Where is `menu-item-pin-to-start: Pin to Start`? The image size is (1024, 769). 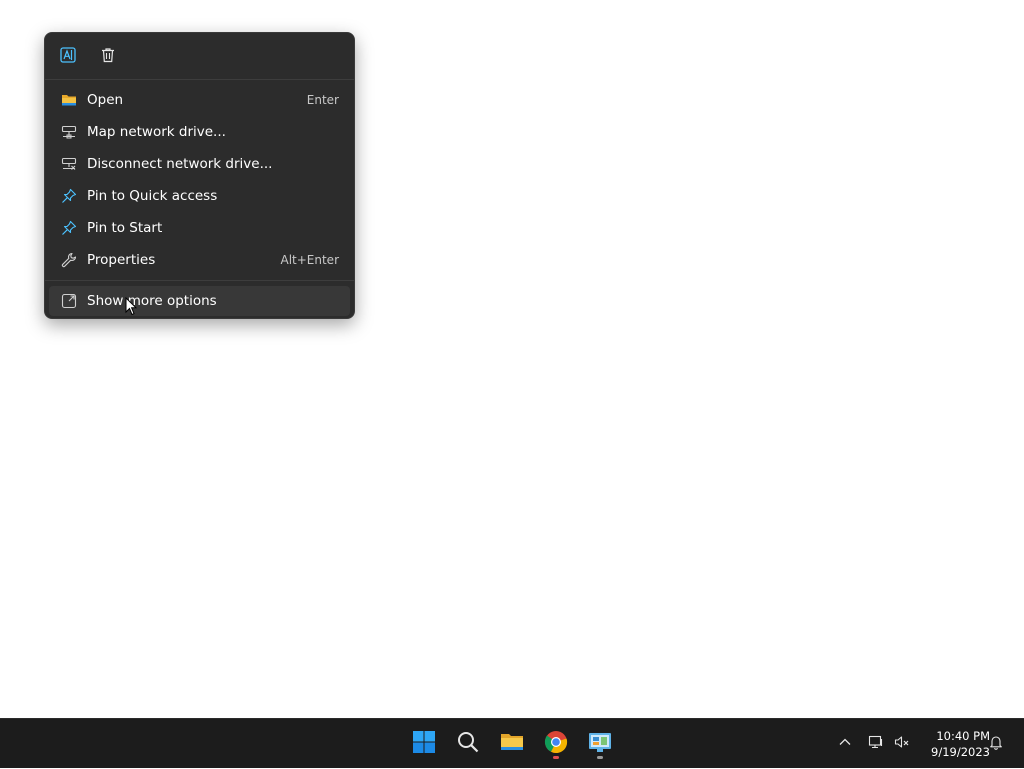
menu-item-pin-to-start: Pin to Start is located at coordinates (199, 228).